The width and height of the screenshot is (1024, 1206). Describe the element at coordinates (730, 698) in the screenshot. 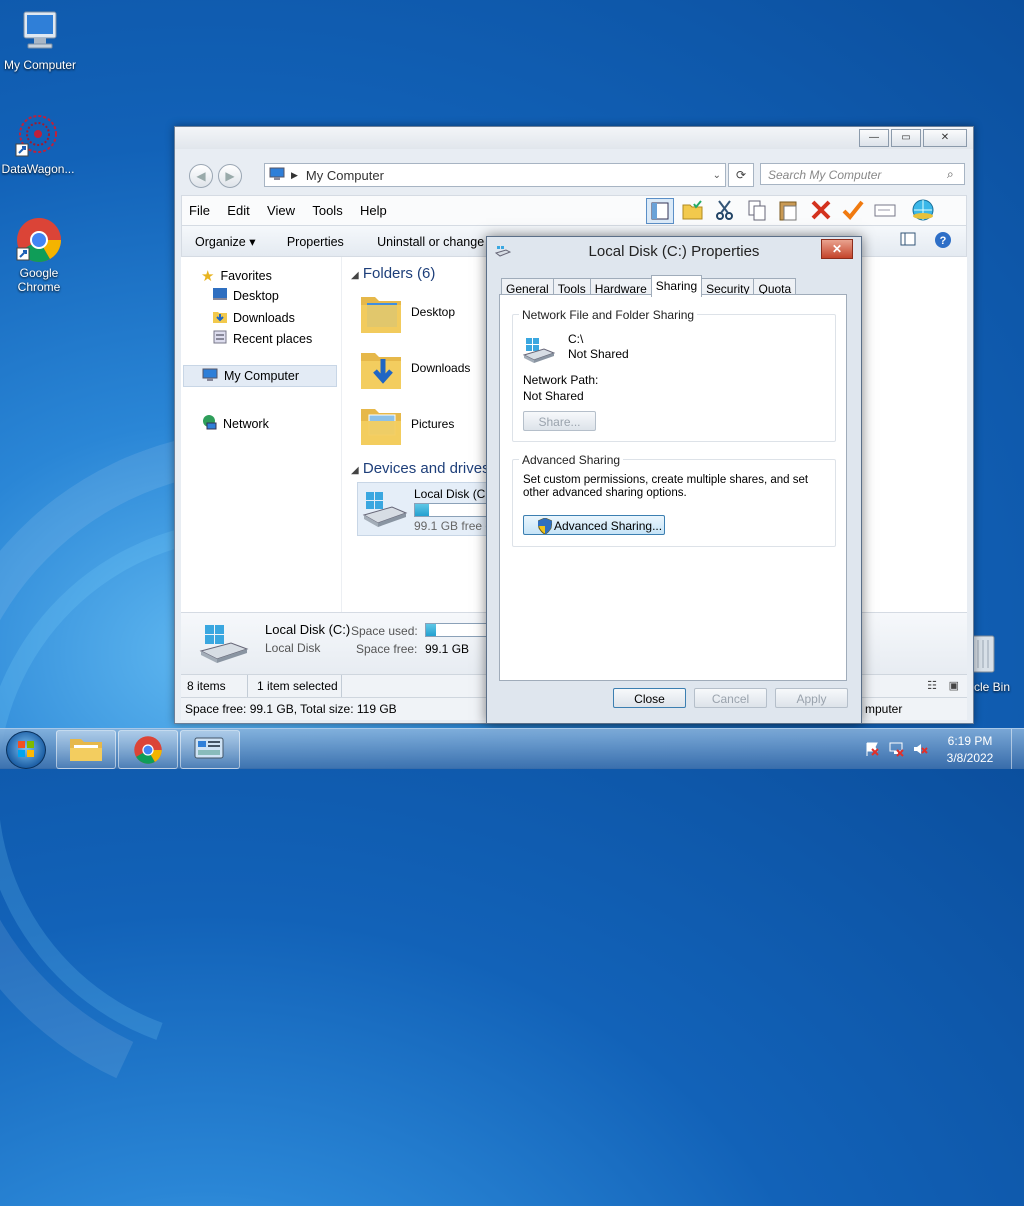

I see `cancel-button: Cancel` at that location.